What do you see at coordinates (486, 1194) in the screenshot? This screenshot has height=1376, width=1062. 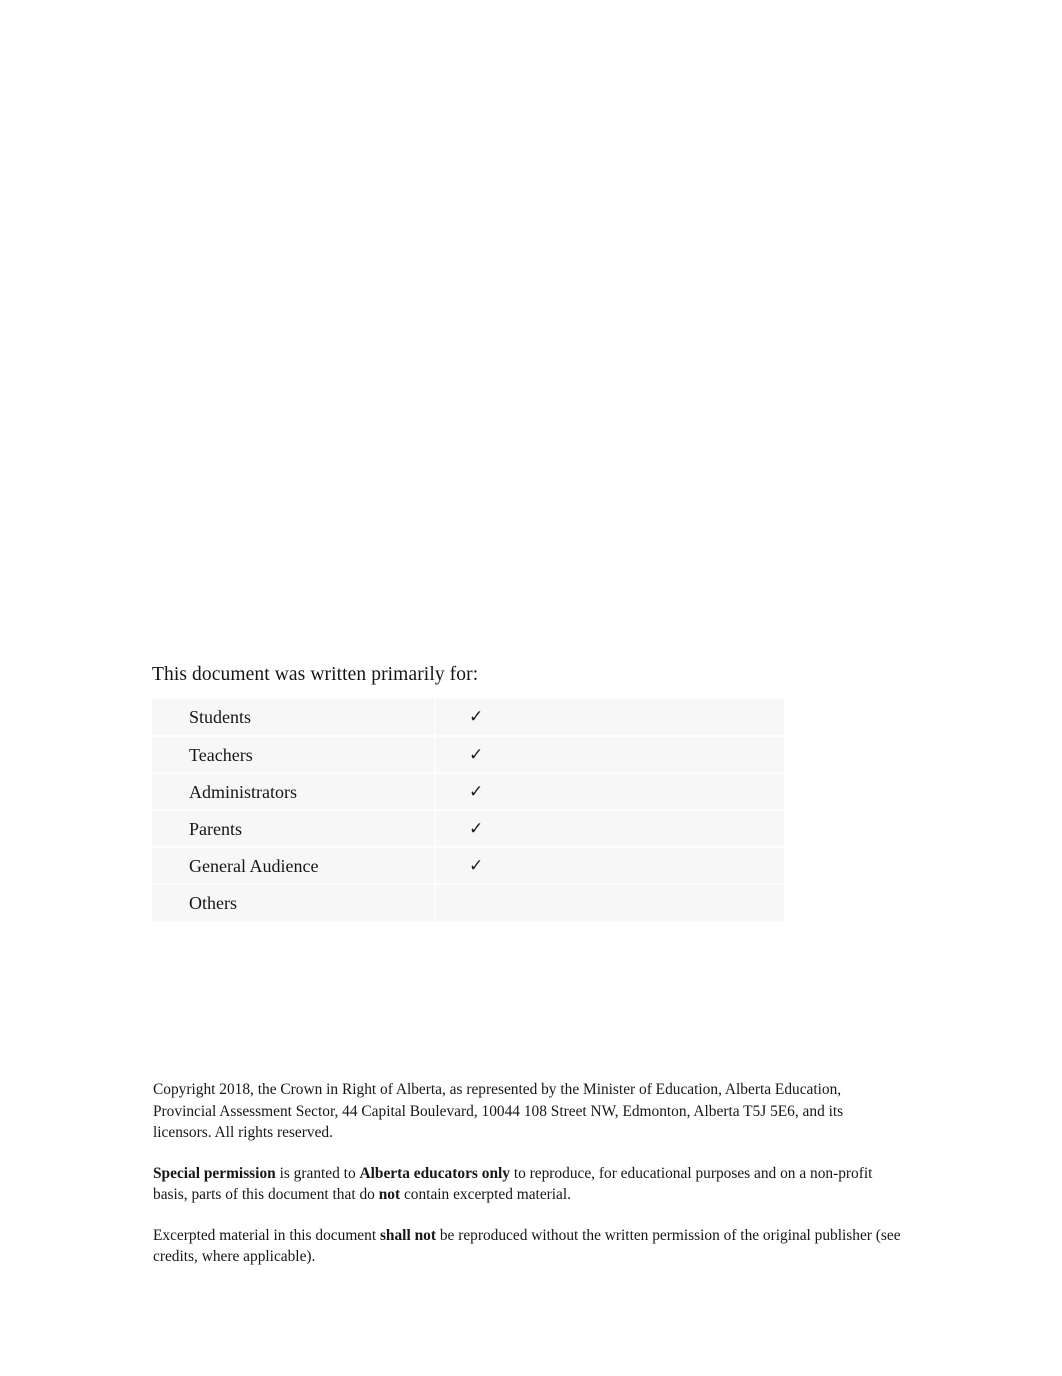 I see `legal-text-run: contain excerpted material.` at bounding box center [486, 1194].